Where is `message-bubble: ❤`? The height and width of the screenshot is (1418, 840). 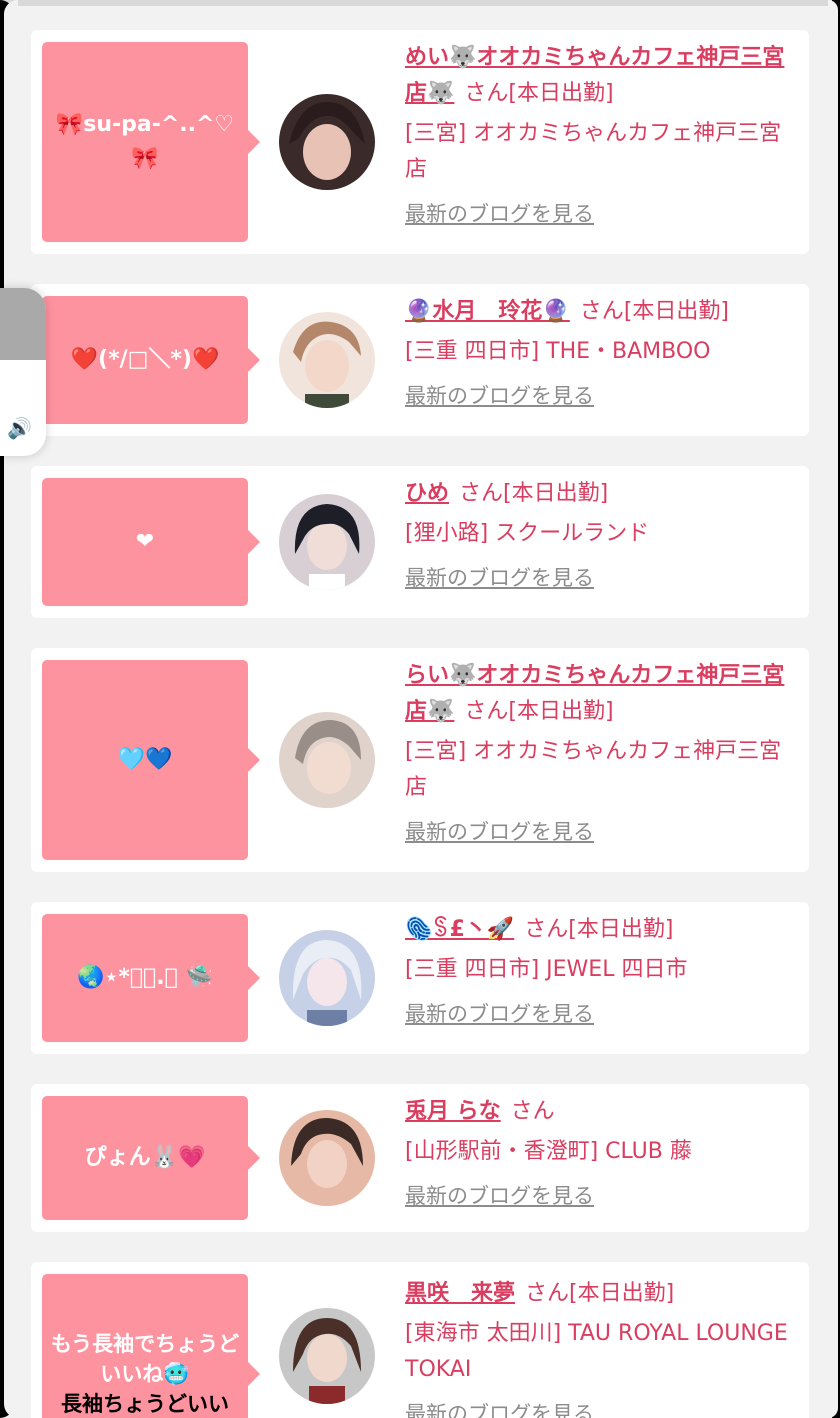 message-bubble: ❤ is located at coordinates (151, 542).